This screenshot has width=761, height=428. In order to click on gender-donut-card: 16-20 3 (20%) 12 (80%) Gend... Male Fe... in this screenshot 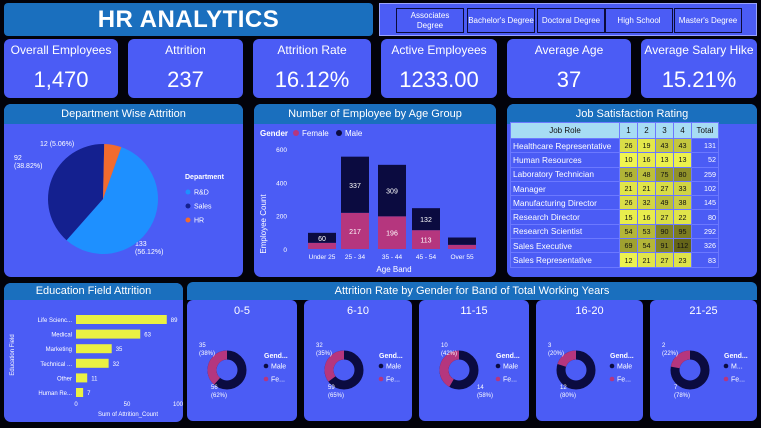, I will do `click(589, 360)`.